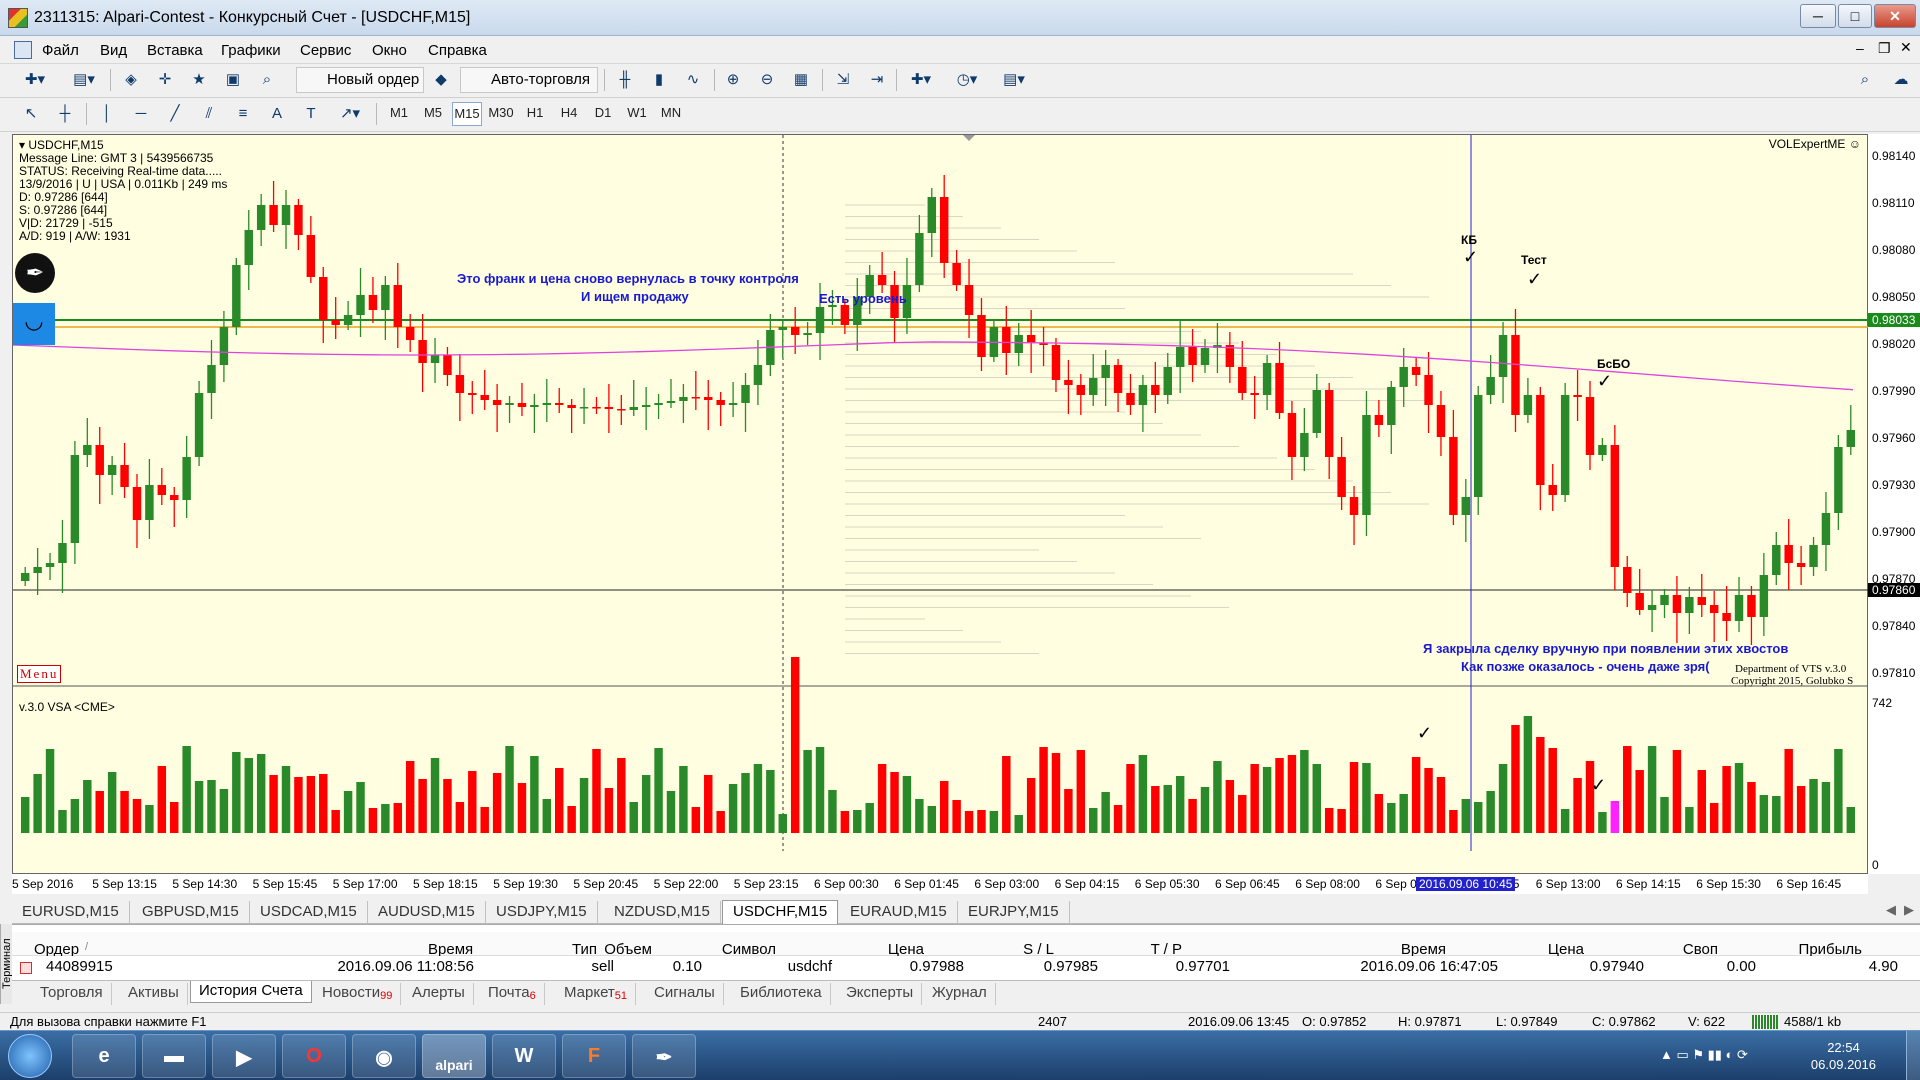 The height and width of the screenshot is (1080, 1920). I want to click on show-desktop-button, so click(1913, 1055).